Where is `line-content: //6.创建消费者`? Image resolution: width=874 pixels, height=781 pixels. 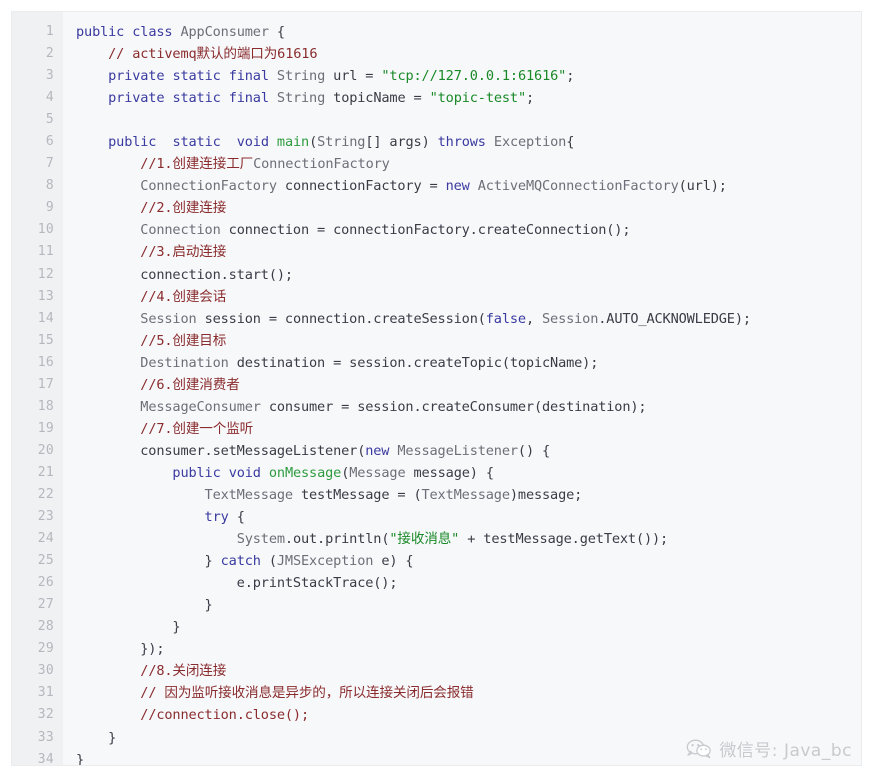
line-content: //6.创建消费者 is located at coordinates (462, 385).